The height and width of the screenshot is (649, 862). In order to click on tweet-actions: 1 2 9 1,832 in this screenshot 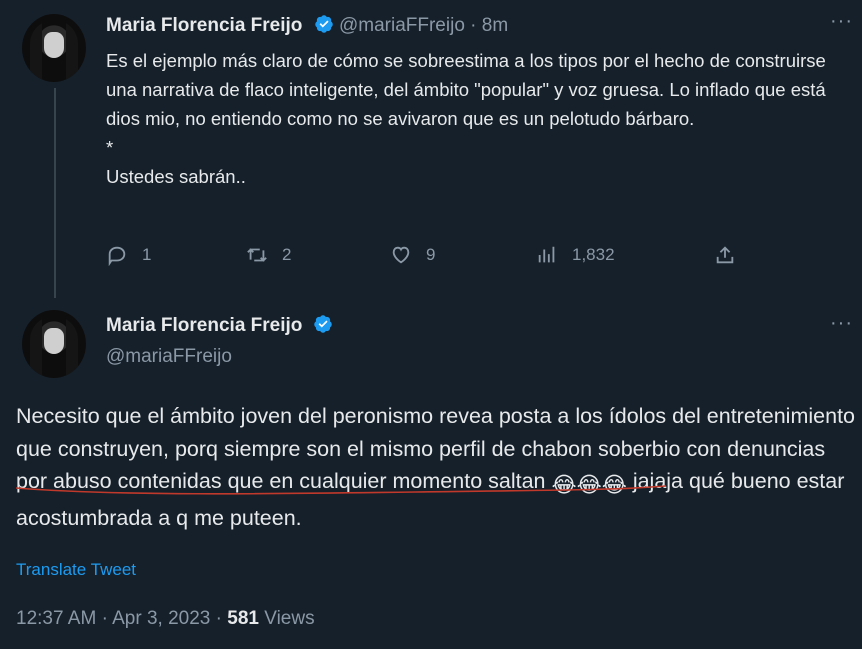, I will do `click(426, 259)`.